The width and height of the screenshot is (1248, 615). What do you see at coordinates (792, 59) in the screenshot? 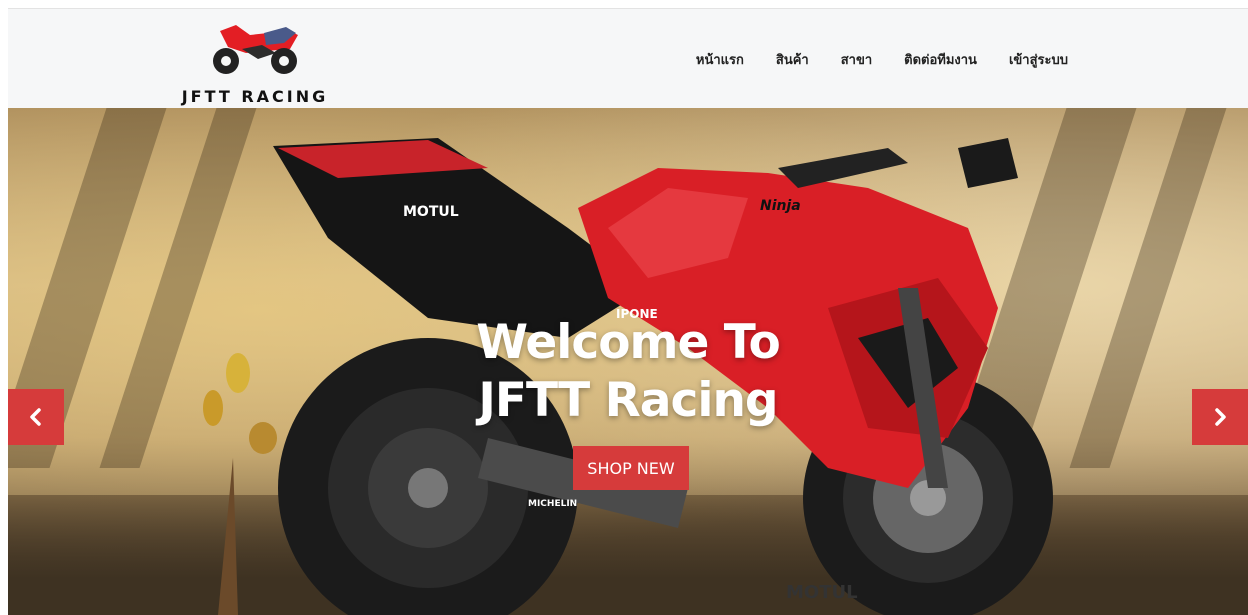
I see `nav-item-products: สินค้า` at bounding box center [792, 59].